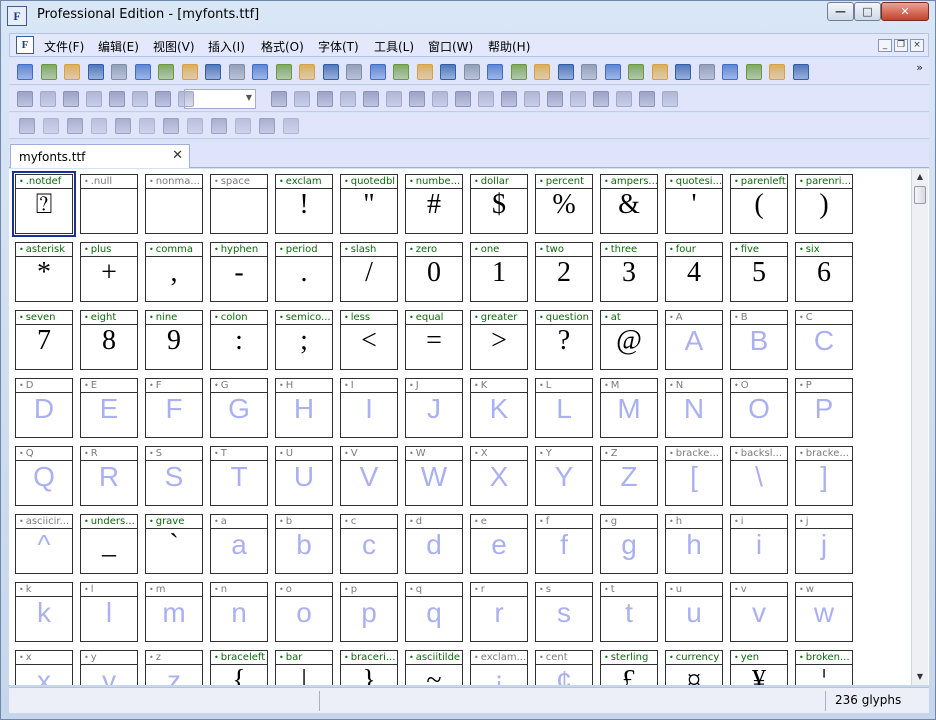  I want to click on merge-icon, so click(636, 72).